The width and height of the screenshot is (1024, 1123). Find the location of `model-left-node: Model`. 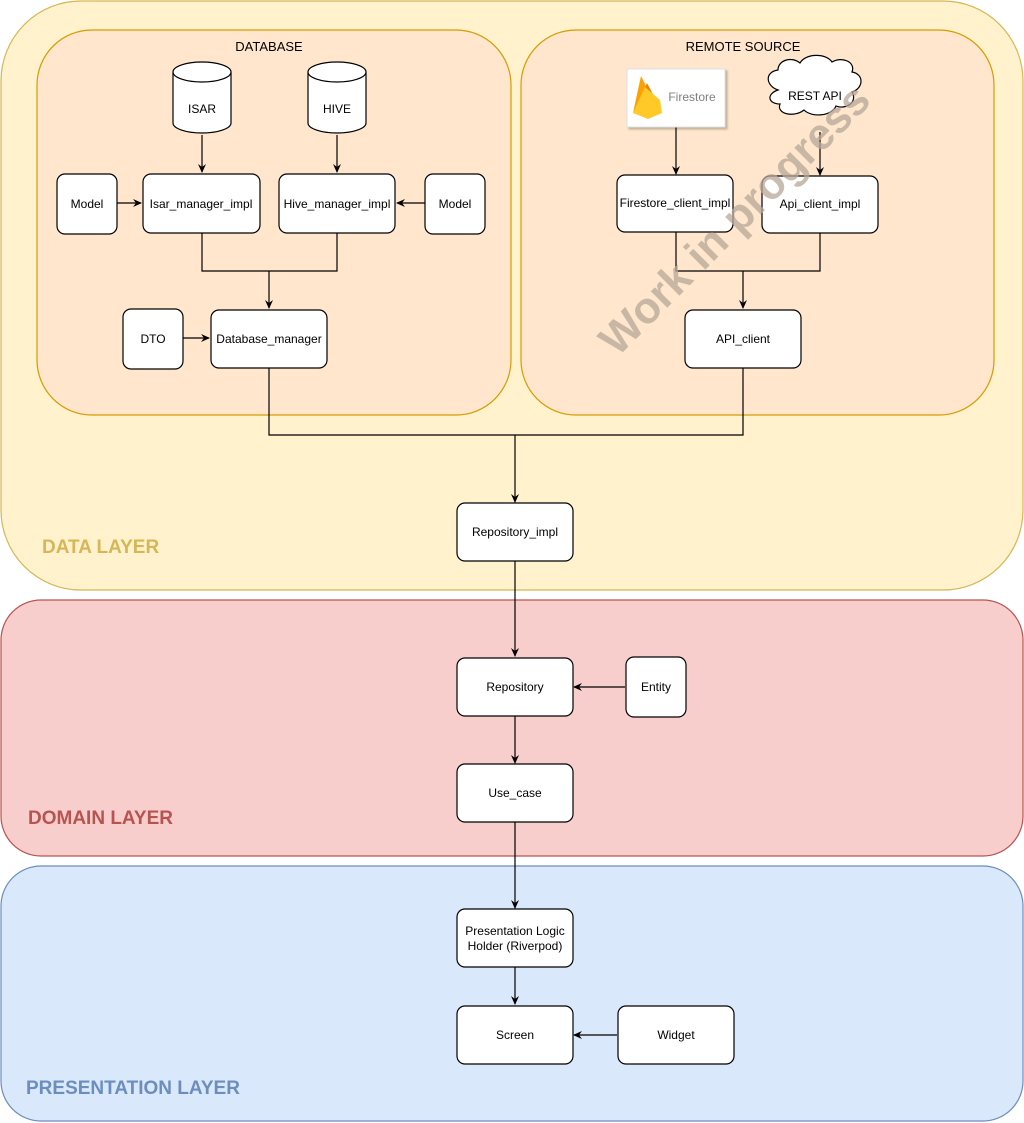

model-left-node: Model is located at coordinates (87, 204).